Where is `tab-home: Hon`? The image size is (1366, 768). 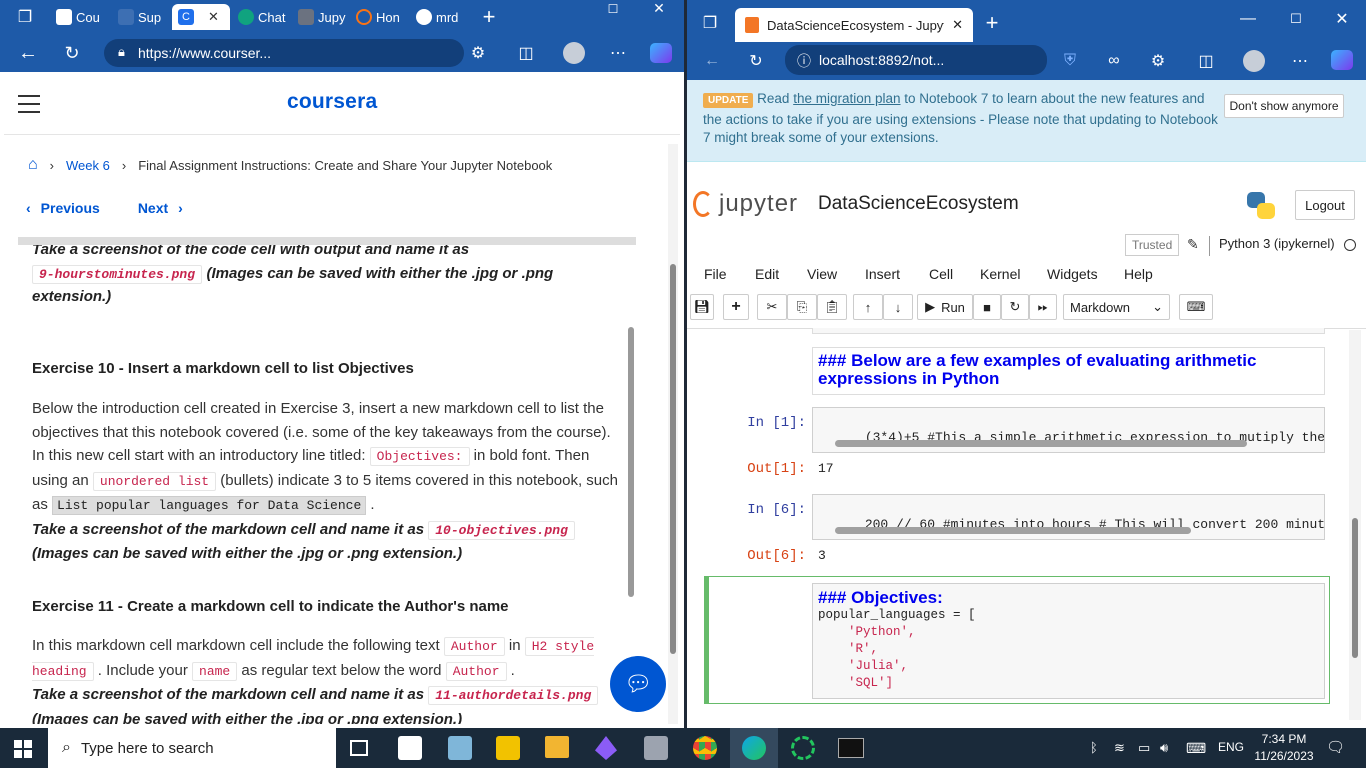
tab-home: Hon is located at coordinates (382, 17).